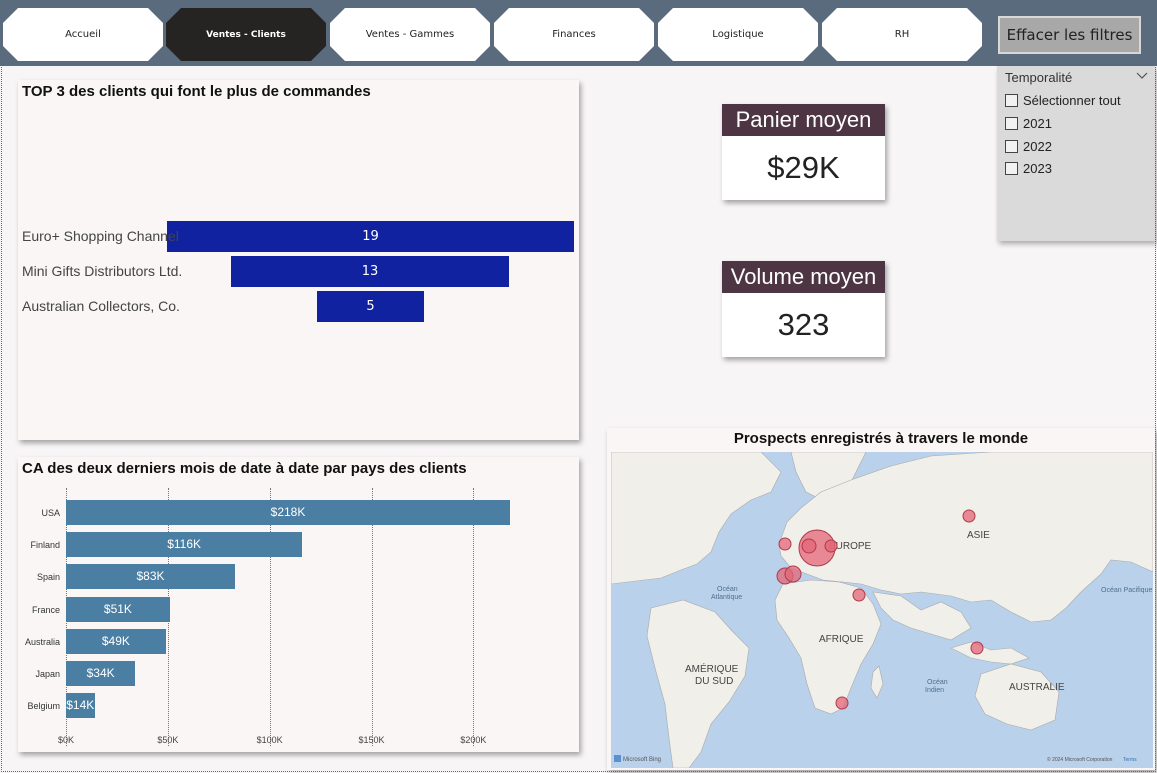 This screenshot has width=1157, height=773. Describe the element at coordinates (969, 516) in the screenshot. I see `bubble-russia` at that location.